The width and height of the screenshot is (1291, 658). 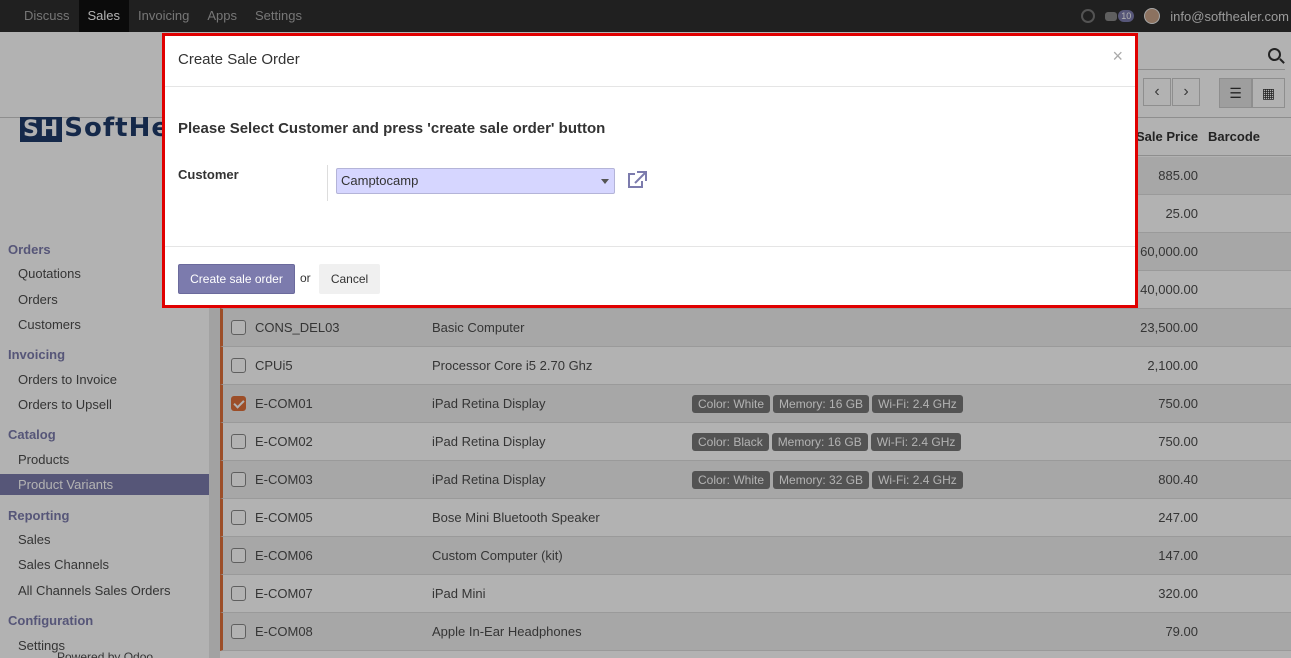 I want to click on external-link-icon, so click(x=637, y=180).